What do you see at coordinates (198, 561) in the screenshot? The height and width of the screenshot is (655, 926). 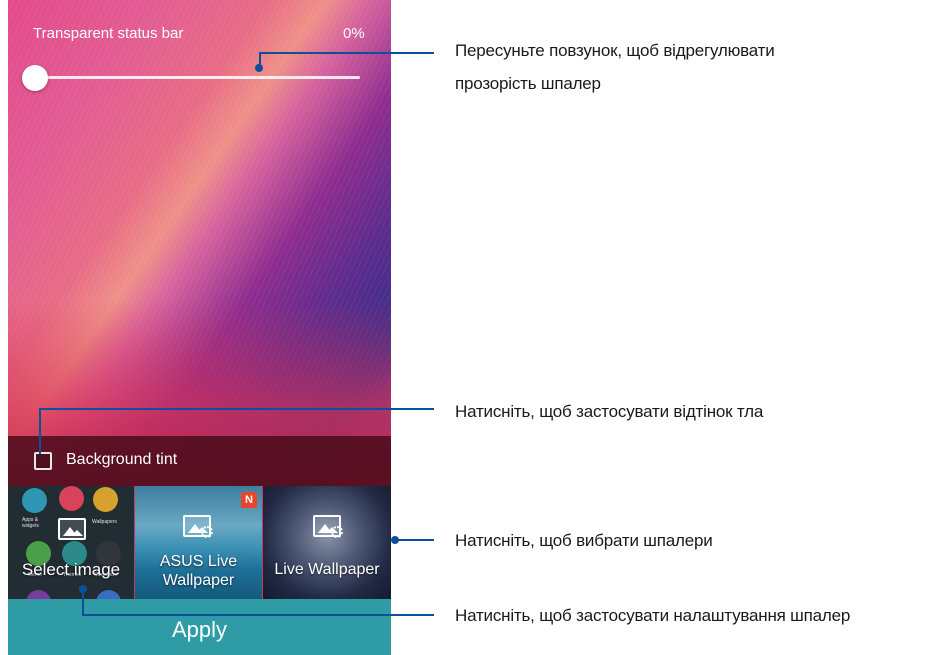 I see `asus-live-wallpaper-label-line1: ASUS Live` at bounding box center [198, 561].